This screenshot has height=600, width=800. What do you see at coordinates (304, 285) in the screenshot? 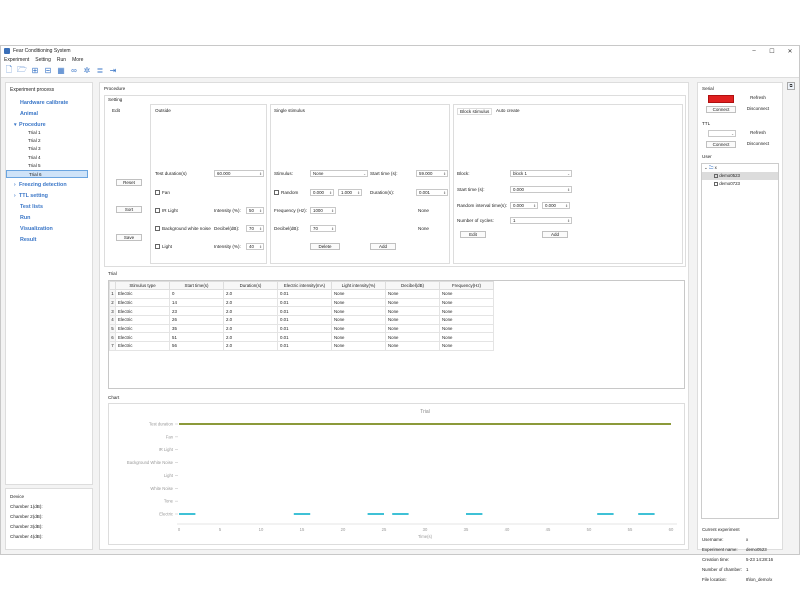
I see `col-electric-intensity: Electric intensity(mA)` at bounding box center [304, 285].